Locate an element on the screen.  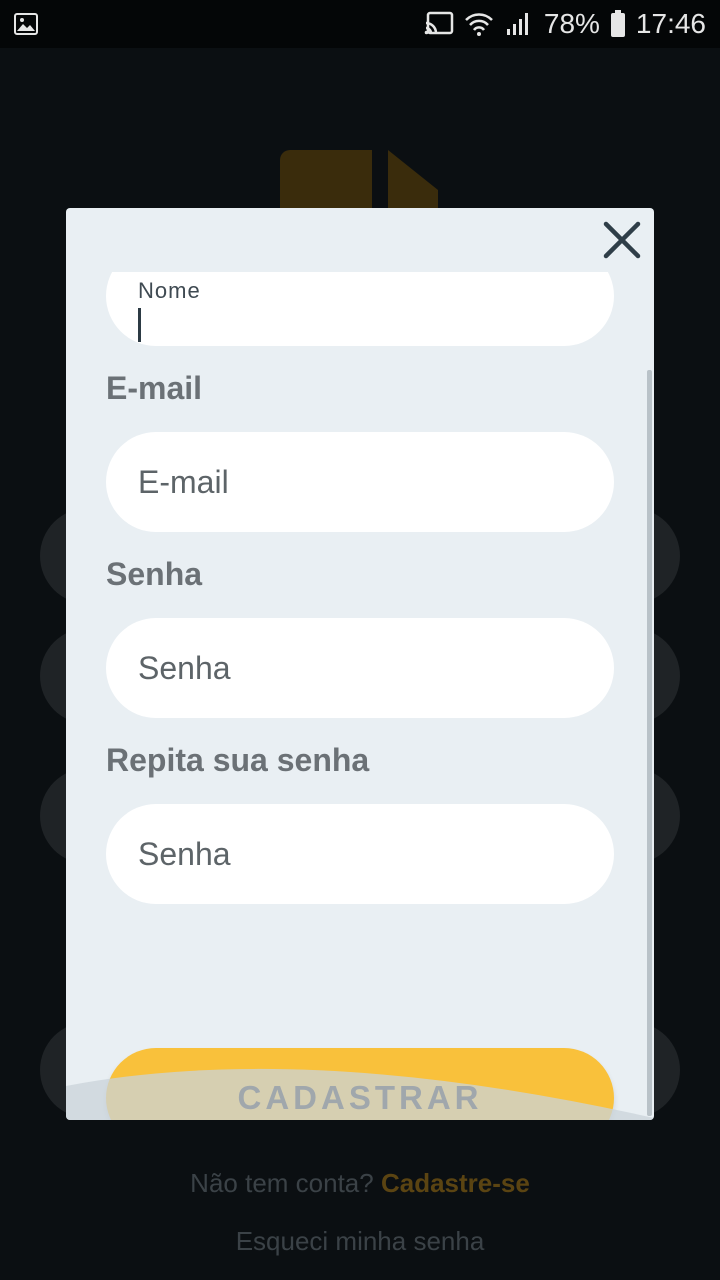
password-field is located at coordinates (358, 668).